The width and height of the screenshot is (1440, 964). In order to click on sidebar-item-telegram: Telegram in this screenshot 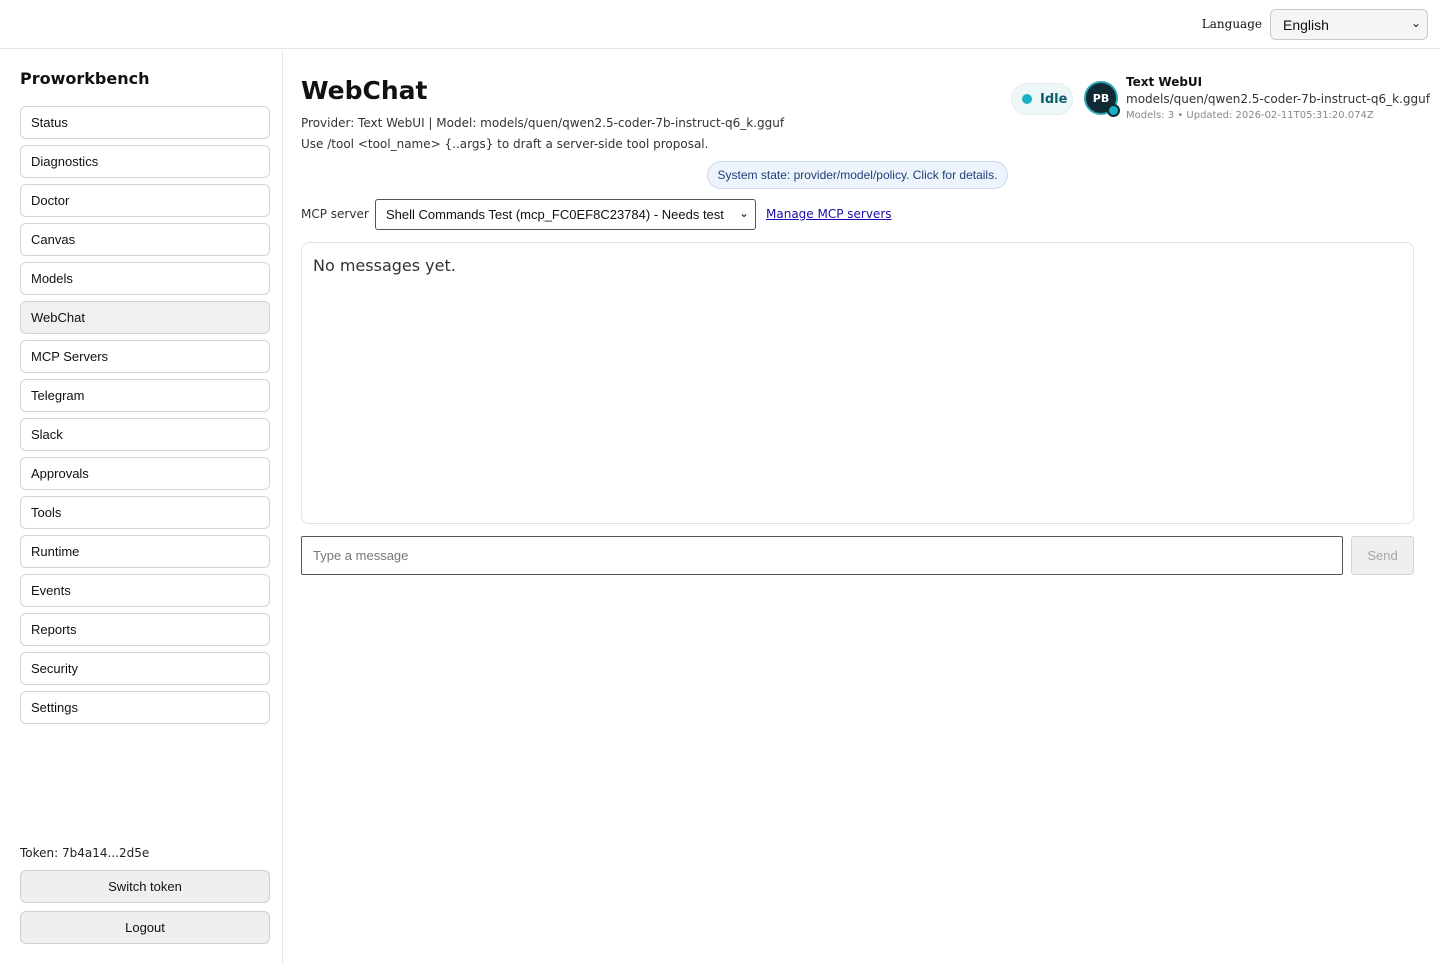, I will do `click(145, 395)`.